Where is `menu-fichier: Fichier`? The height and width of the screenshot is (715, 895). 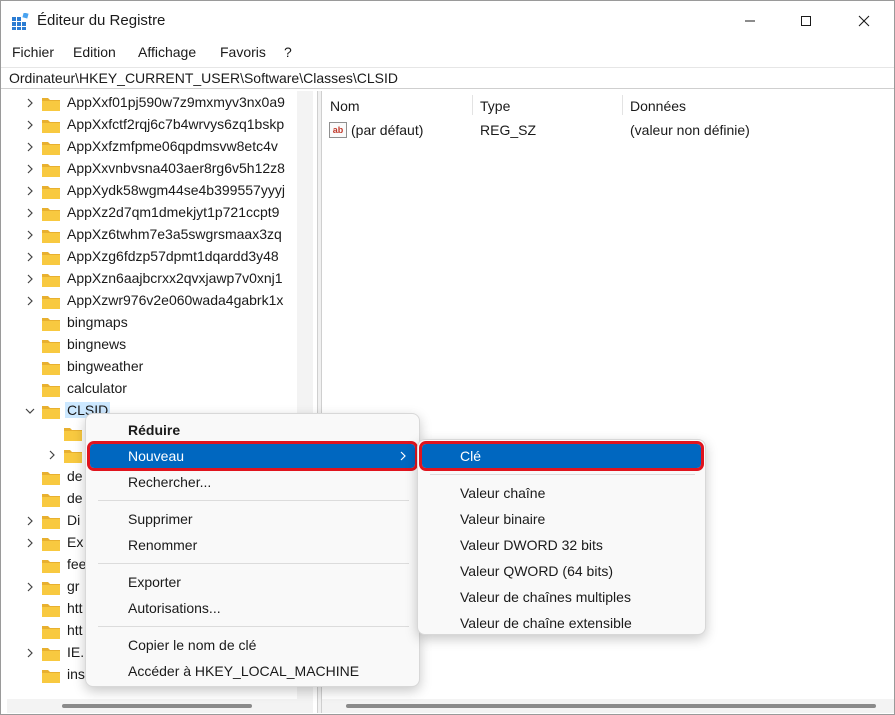
menu-fichier: Fichier is located at coordinates (33, 52).